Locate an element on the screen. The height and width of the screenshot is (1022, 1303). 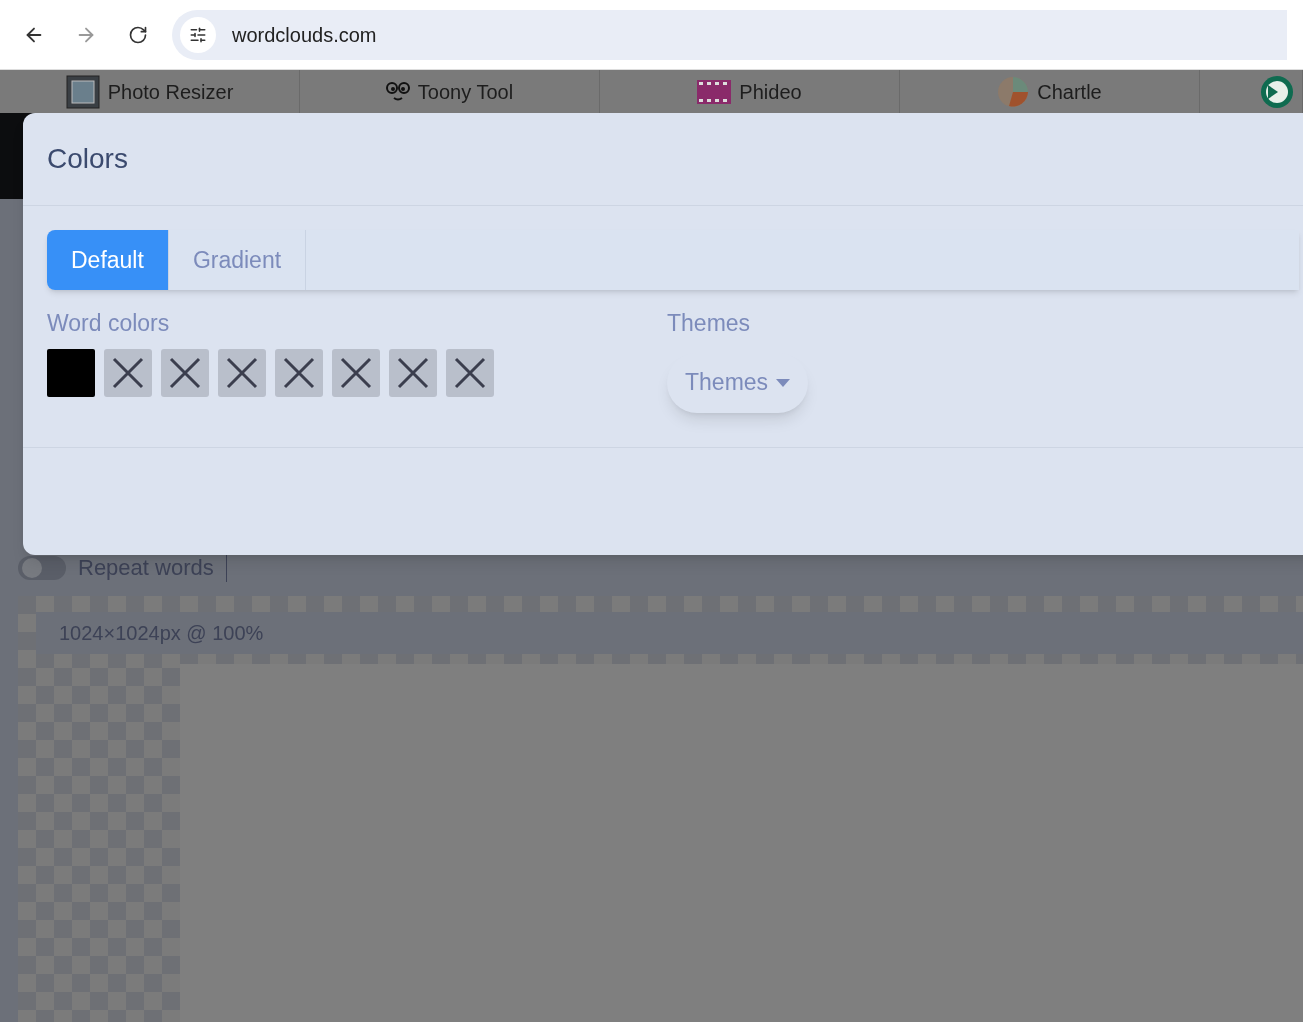
site-settings-icon is located at coordinates (198, 34).